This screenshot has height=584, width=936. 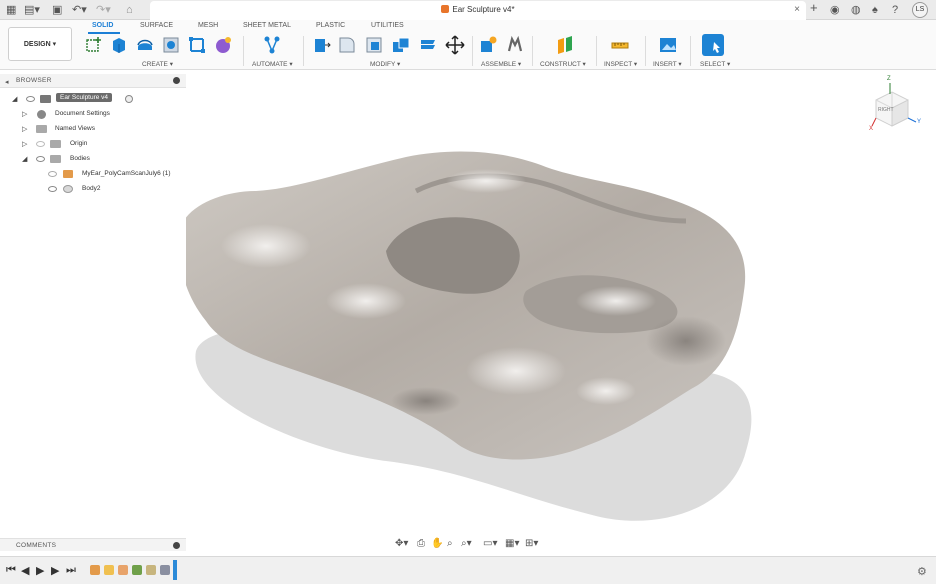 I want to click on shell-icon, so click(x=374, y=45).